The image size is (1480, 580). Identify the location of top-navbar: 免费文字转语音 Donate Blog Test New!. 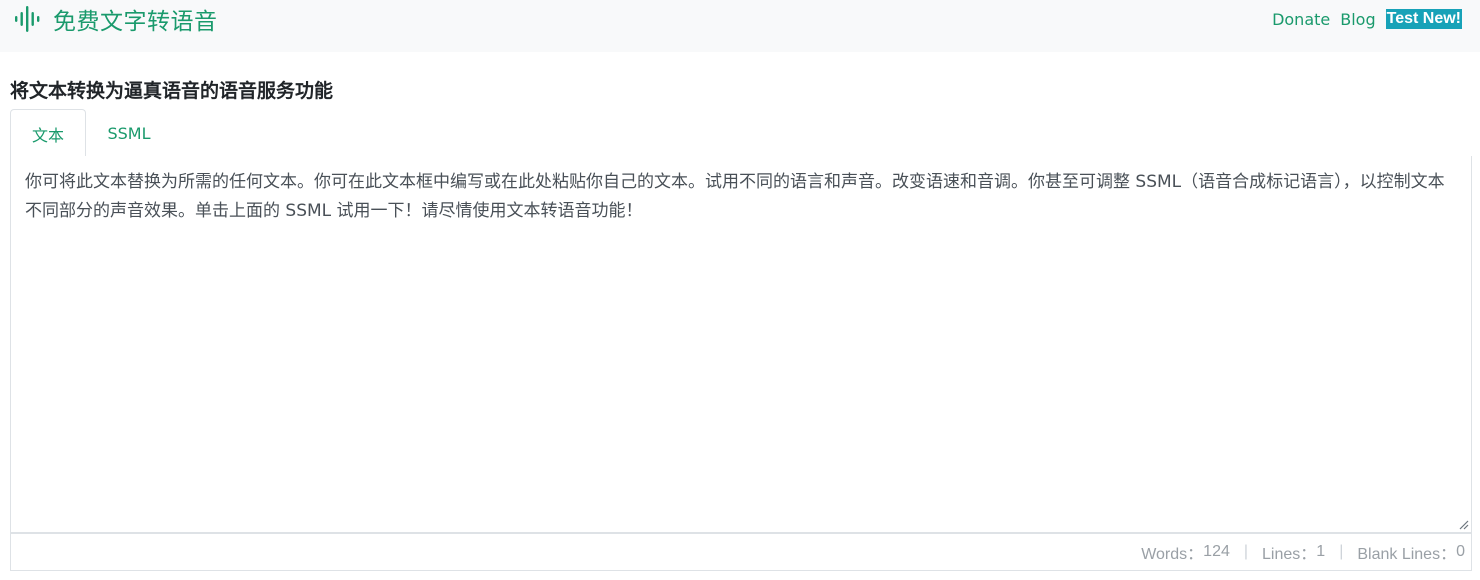
(740, 26).